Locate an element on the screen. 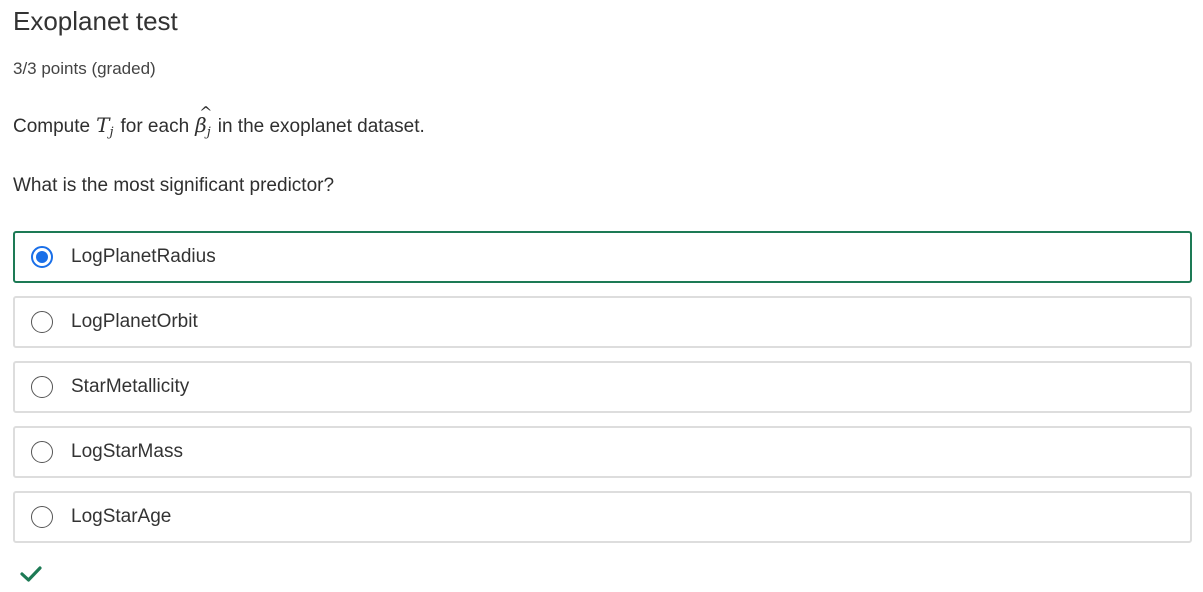 Image resolution: width=1203 pixels, height=592 pixels. option-label: LogStarMass is located at coordinates (127, 451).